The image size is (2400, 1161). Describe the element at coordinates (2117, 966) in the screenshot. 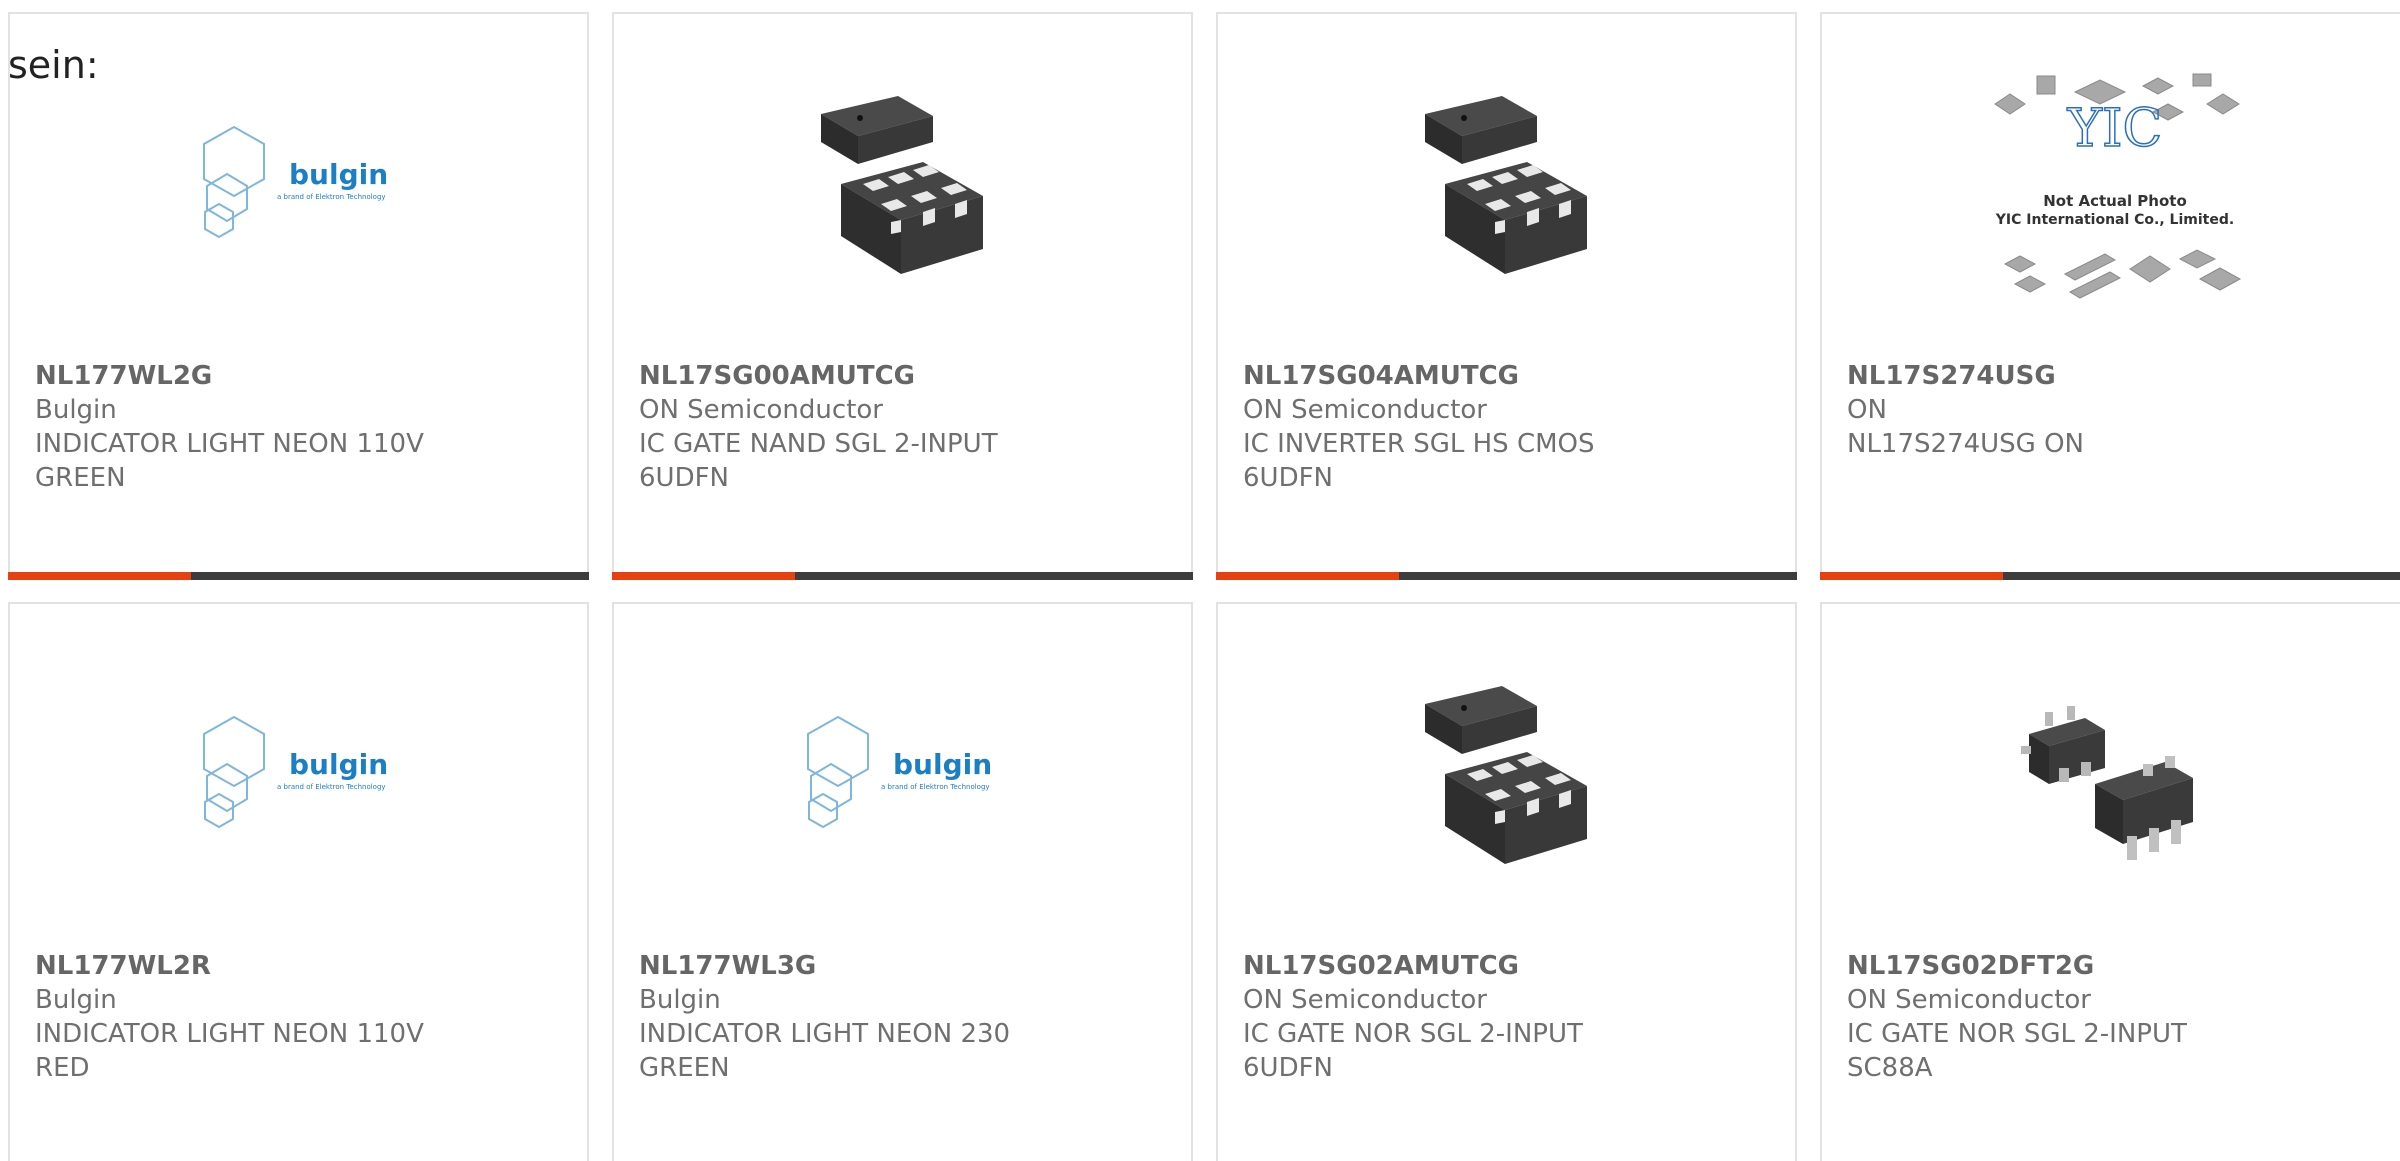

I see `part-number: NL17SG02DFT2G` at that location.